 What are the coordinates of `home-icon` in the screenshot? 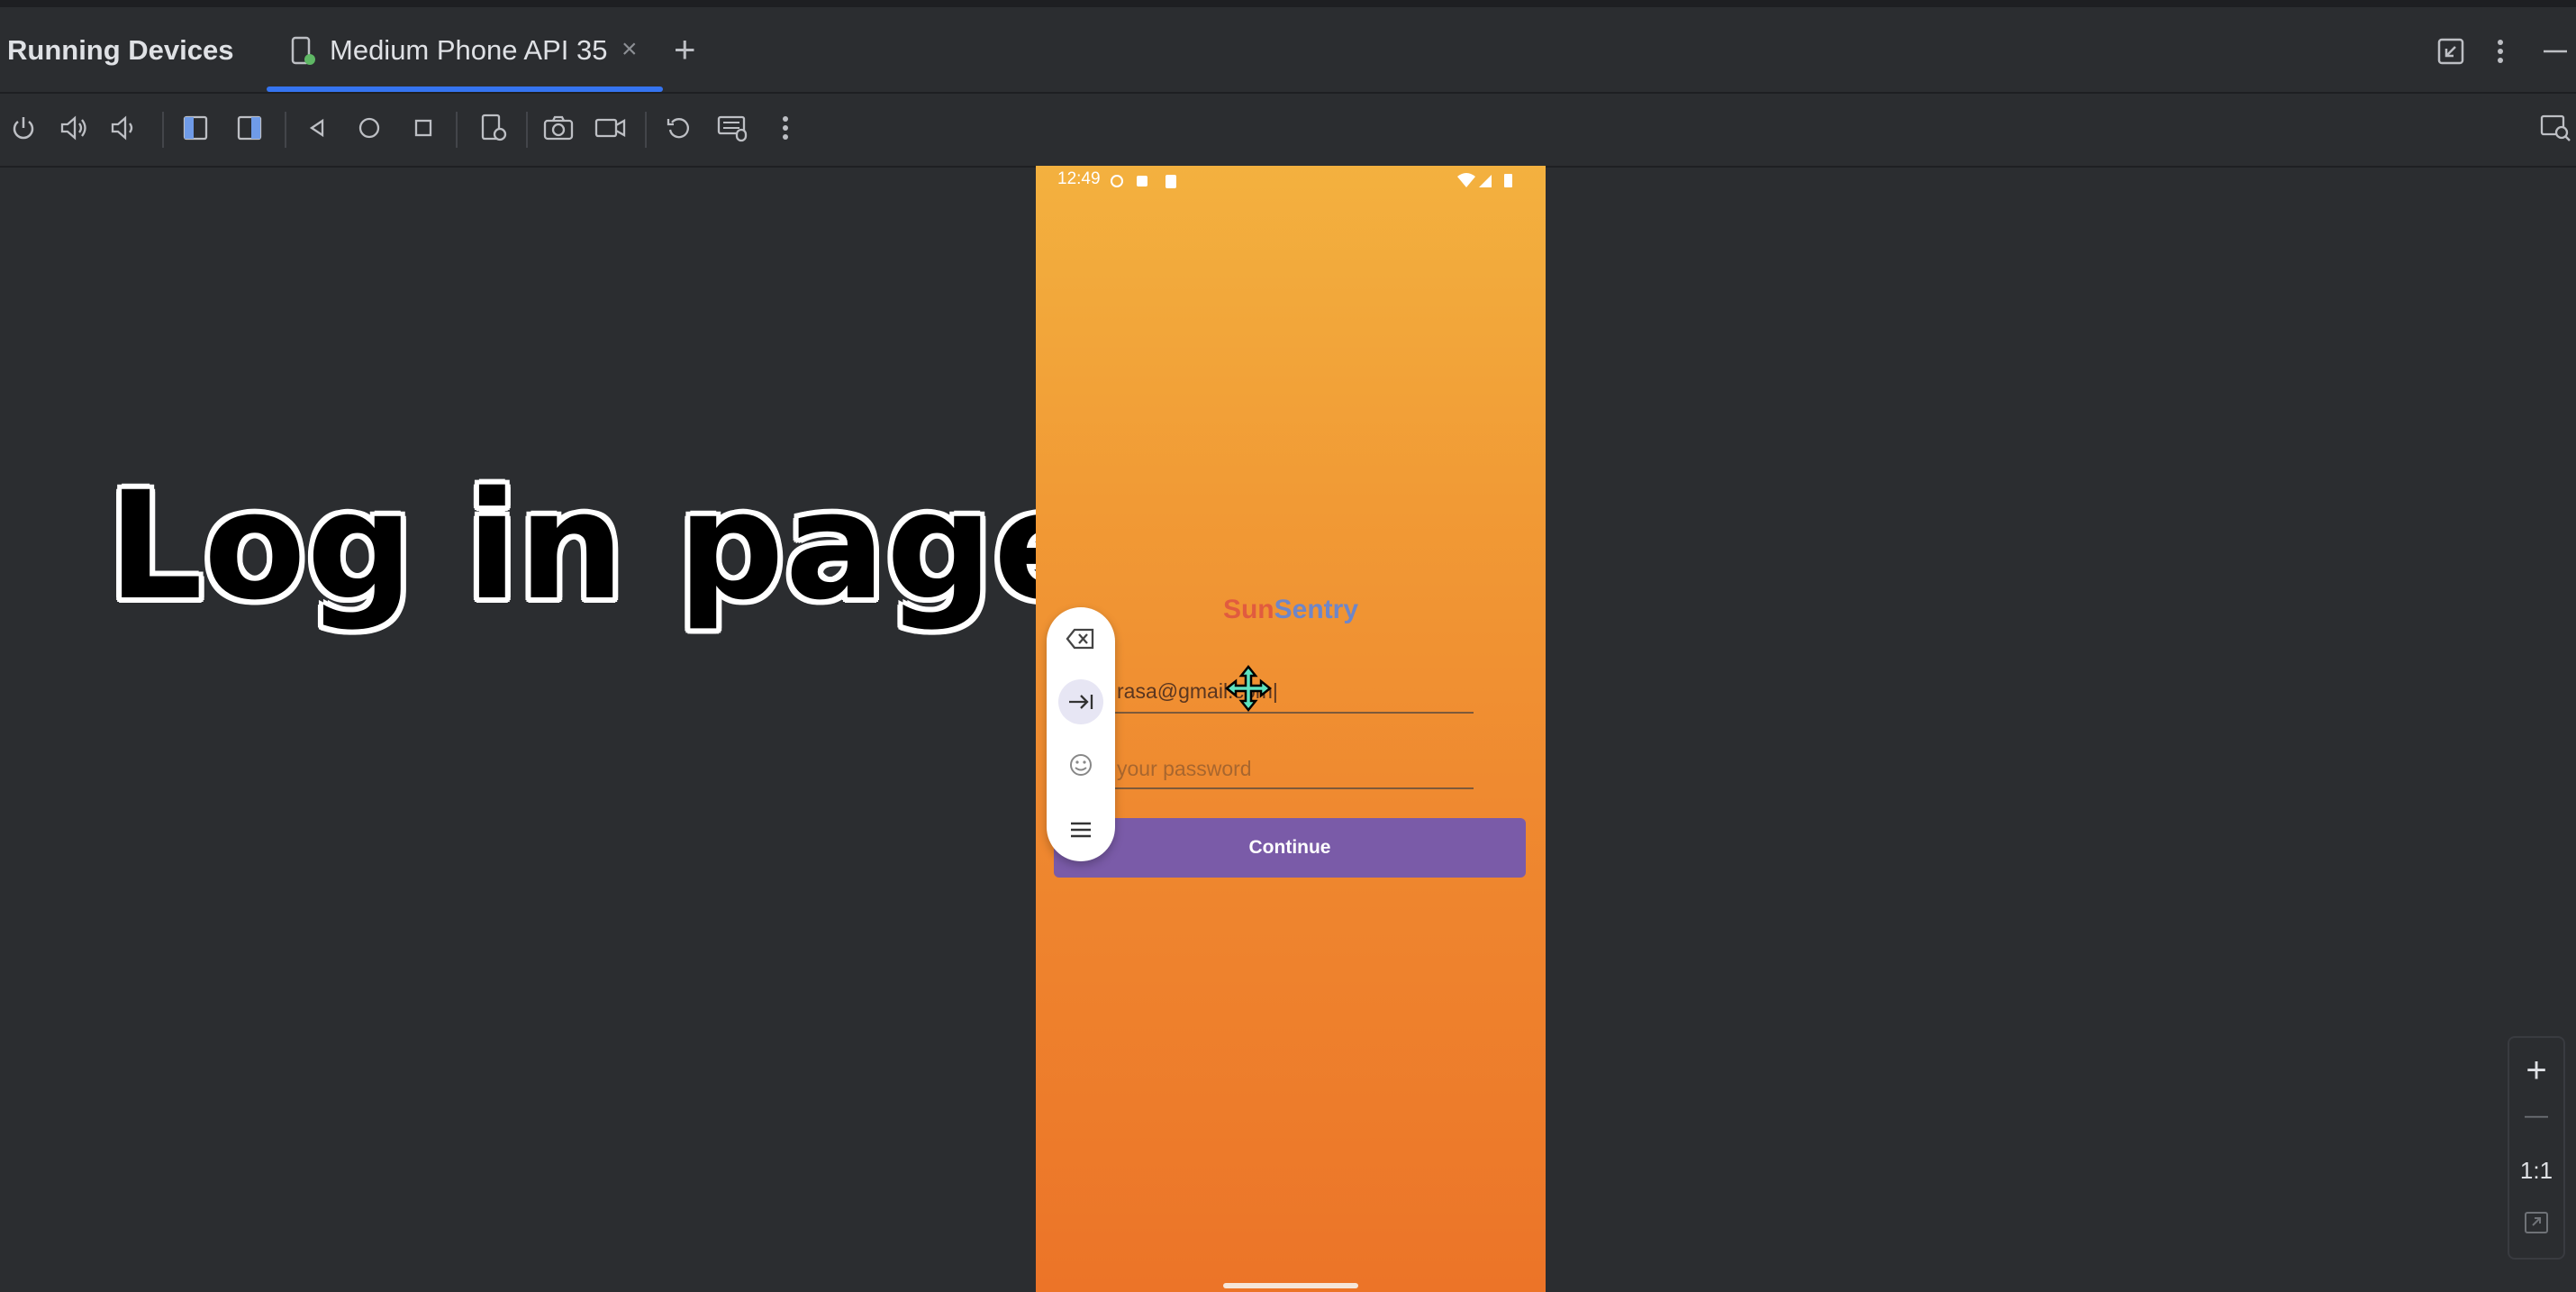 It's located at (369, 128).